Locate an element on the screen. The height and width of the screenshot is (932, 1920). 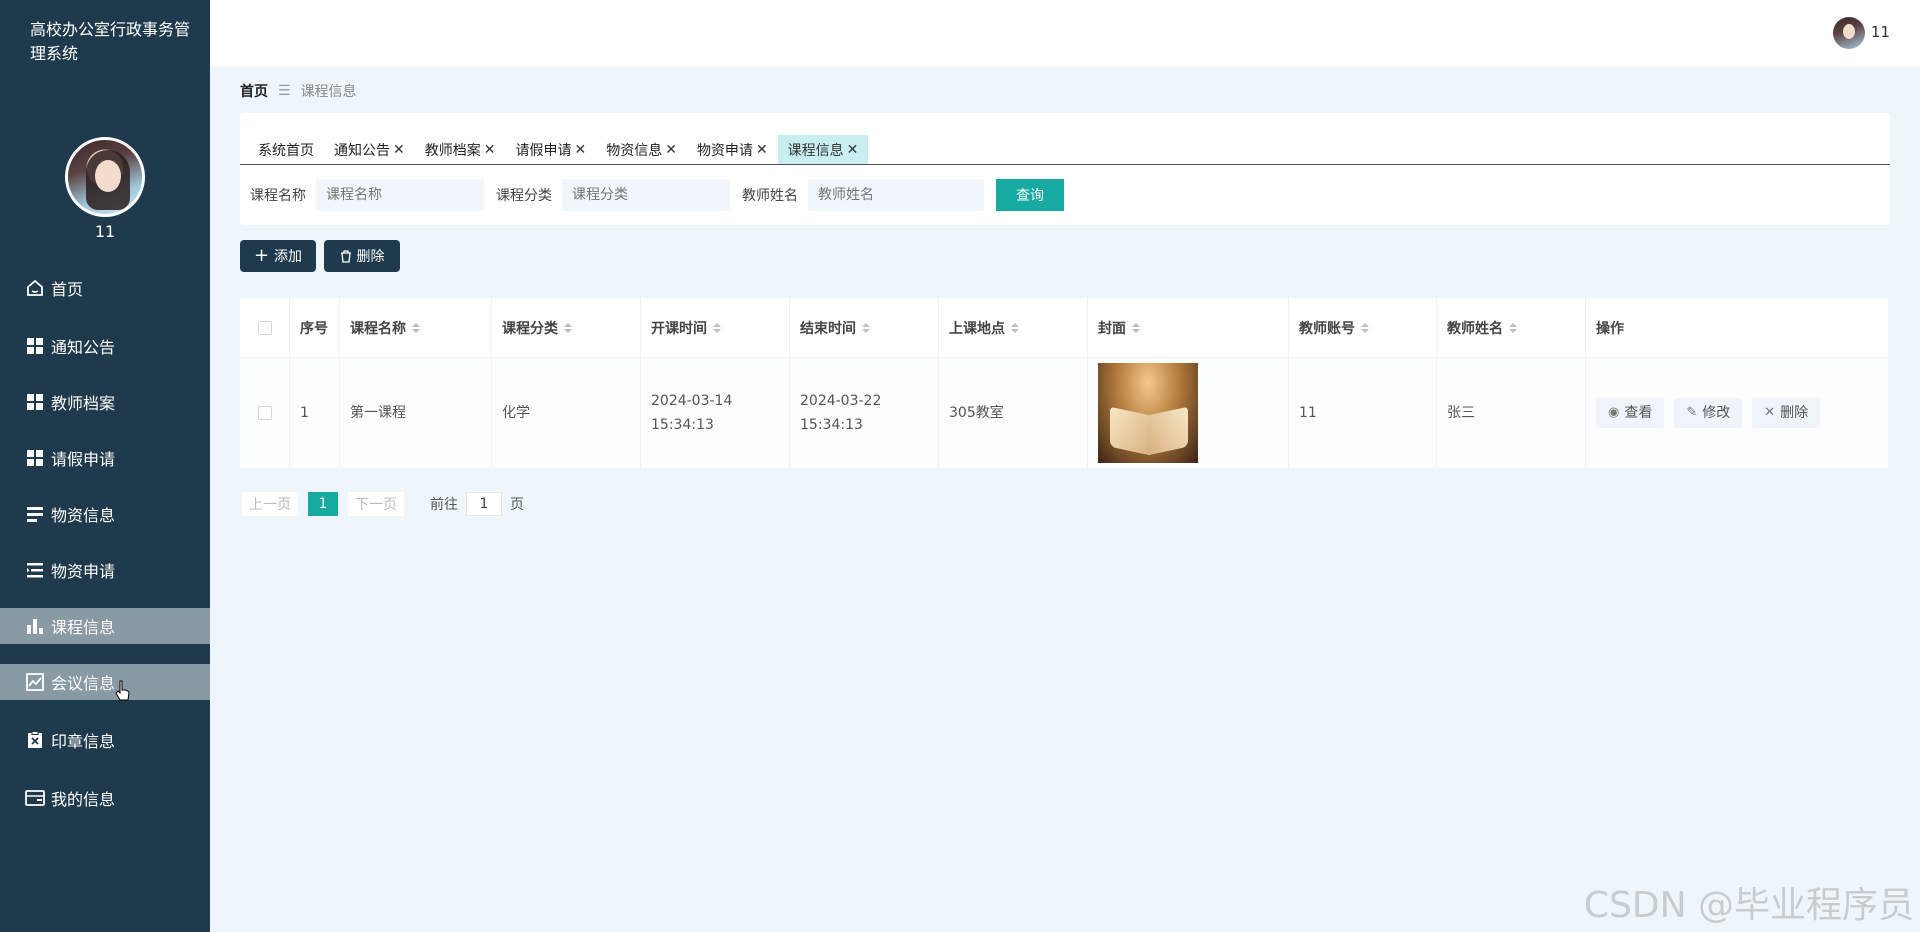
col-teacher-name: 教师姓名 is located at coordinates (1511, 327).